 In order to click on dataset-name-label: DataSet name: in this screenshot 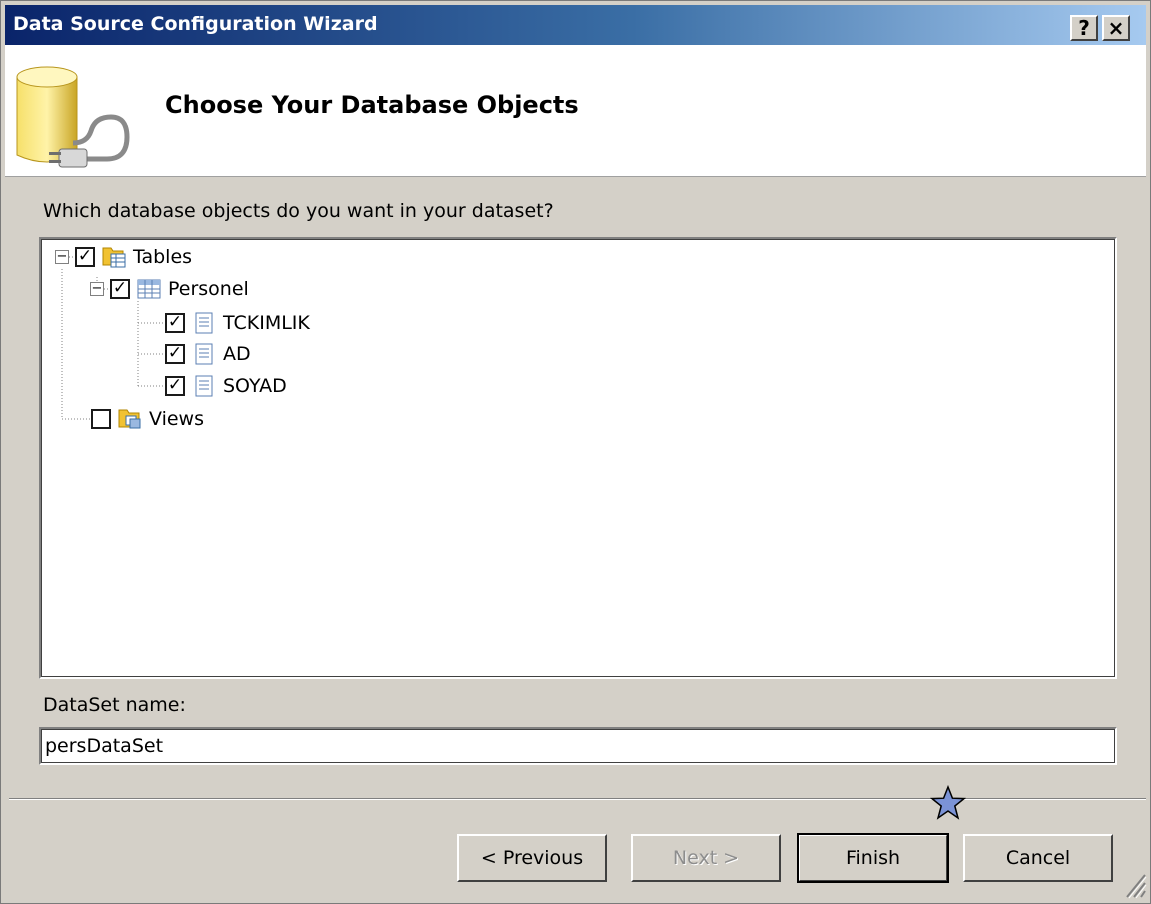, I will do `click(114, 705)`.